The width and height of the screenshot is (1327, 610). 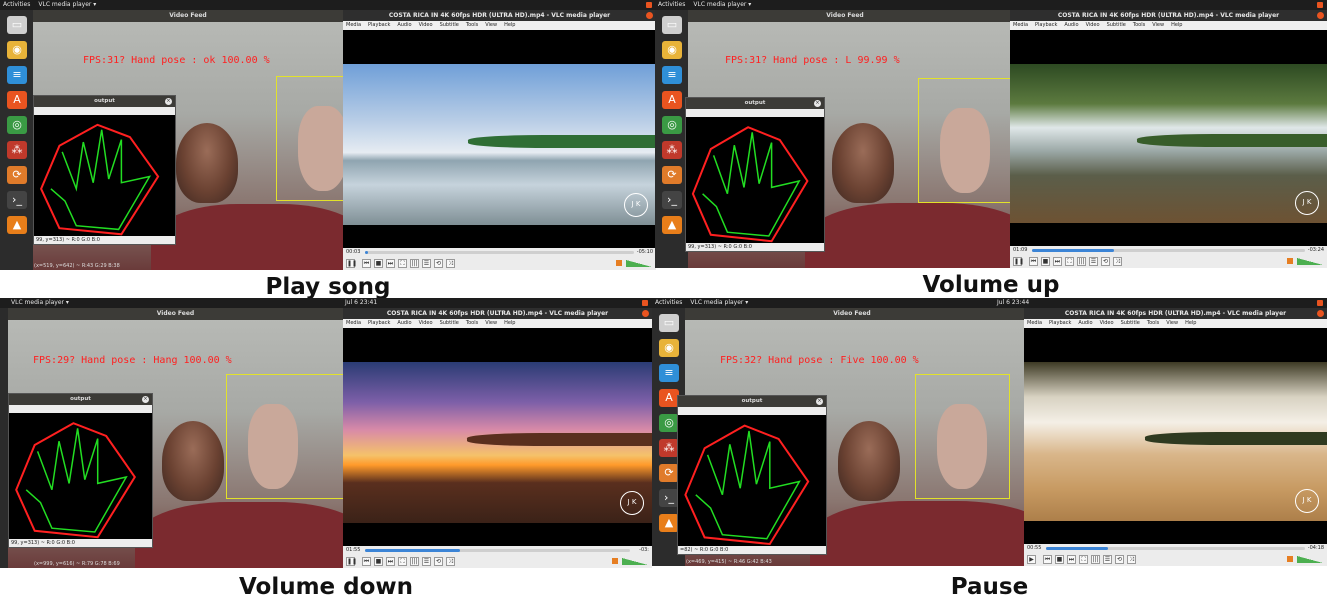 What do you see at coordinates (1046, 25) in the screenshot?
I see `vlc-menu-playback: Playback` at bounding box center [1046, 25].